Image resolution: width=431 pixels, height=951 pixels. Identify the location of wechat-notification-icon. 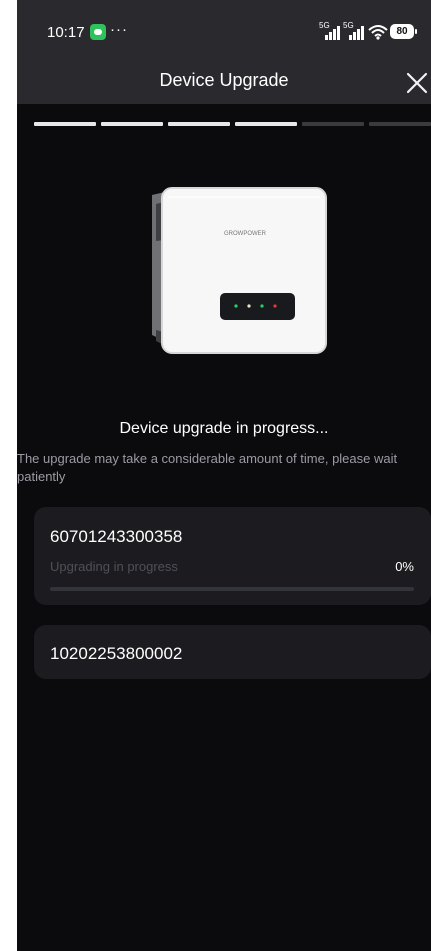
(98, 32).